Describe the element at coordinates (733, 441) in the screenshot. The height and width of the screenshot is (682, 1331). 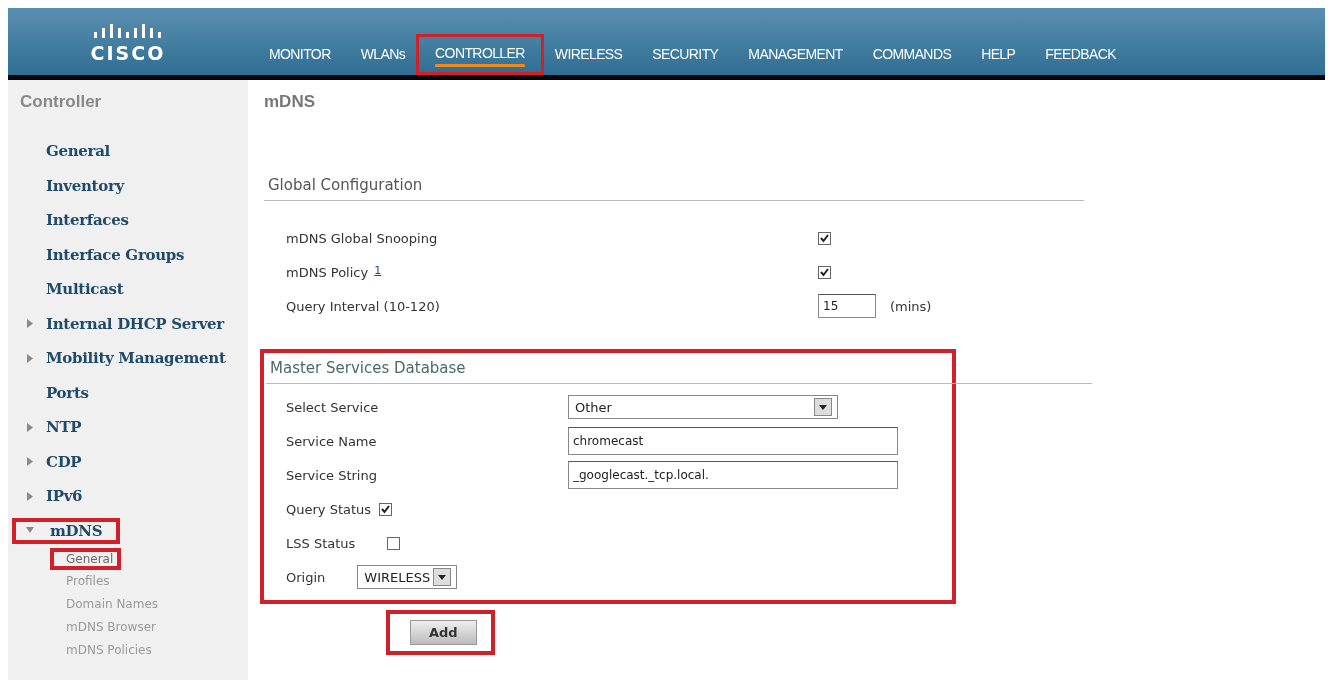
I see `input-field: chromecast` at that location.